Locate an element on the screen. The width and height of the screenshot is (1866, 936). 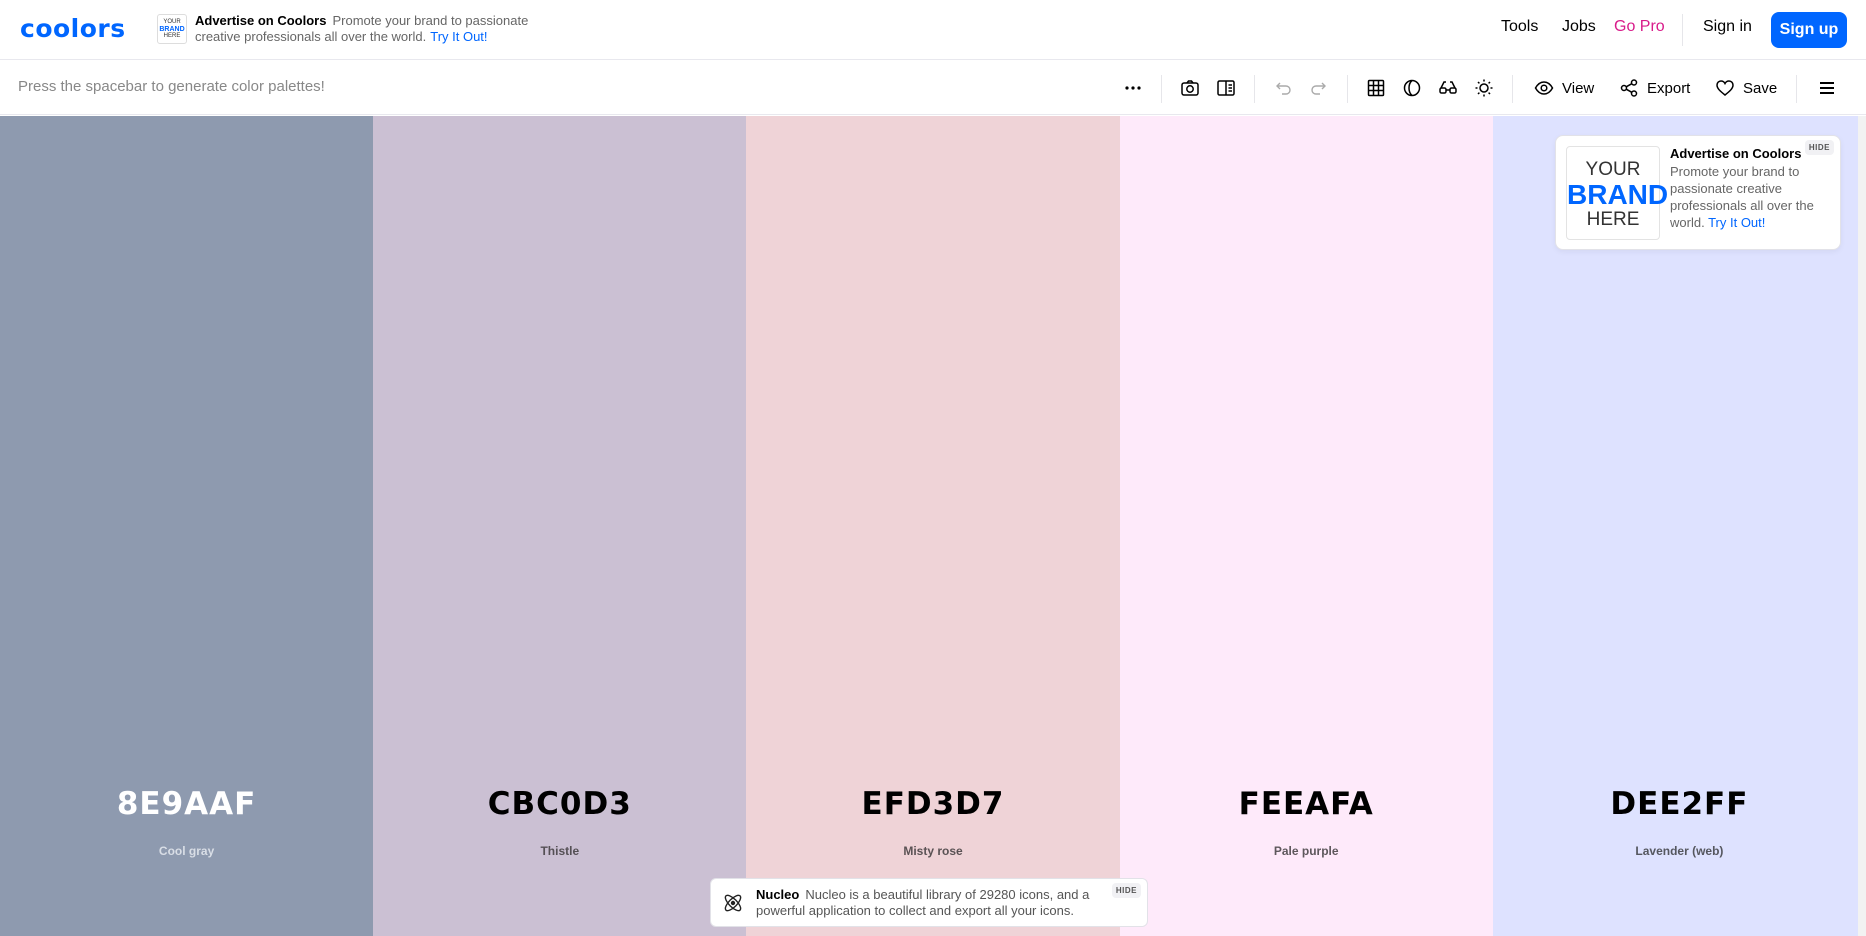
brightness-icon is located at coordinates (1484, 88).